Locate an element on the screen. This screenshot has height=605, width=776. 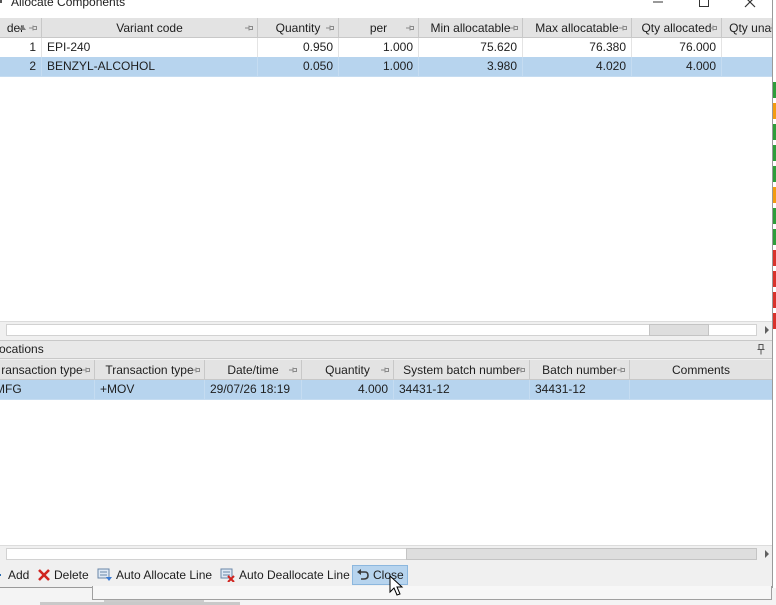
allocations-header-transaction-type-1: ransaction type is located at coordinates (47, 370).